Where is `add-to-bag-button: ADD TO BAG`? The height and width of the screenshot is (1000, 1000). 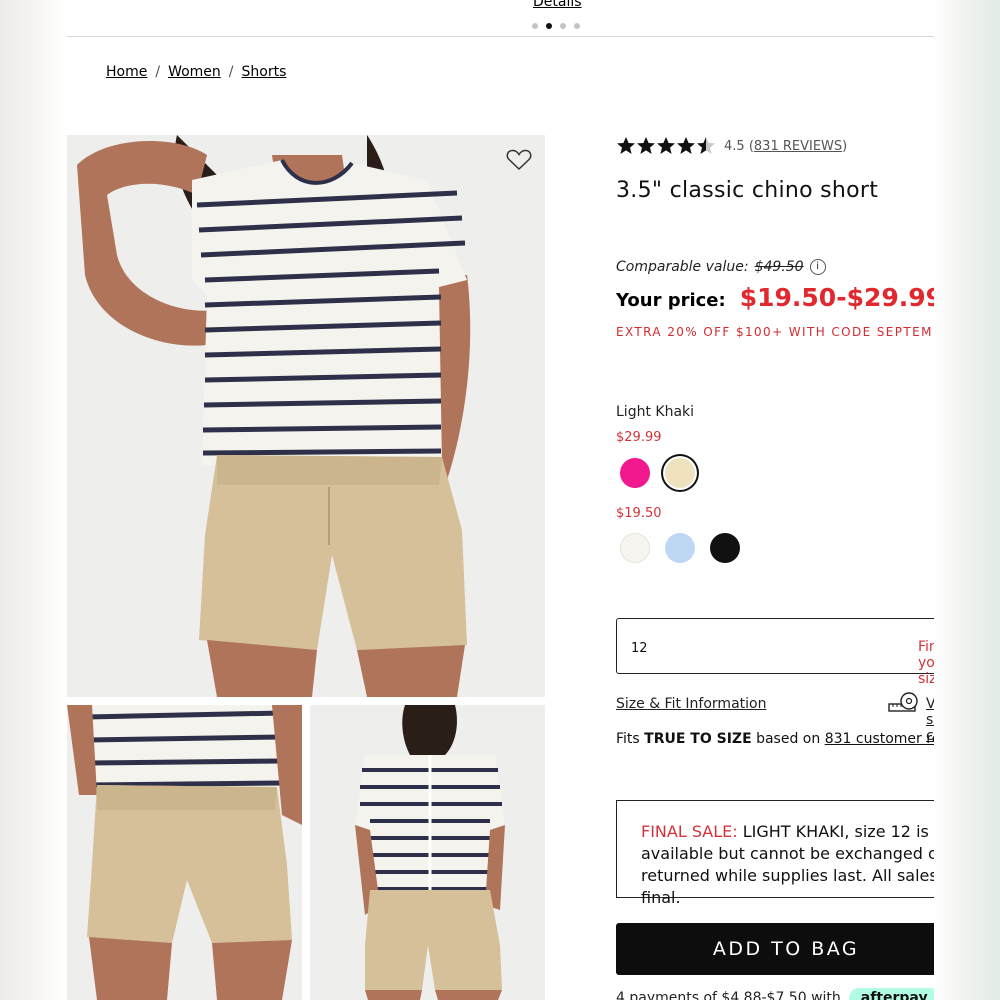 add-to-bag-button: ADD TO BAG is located at coordinates (775, 949).